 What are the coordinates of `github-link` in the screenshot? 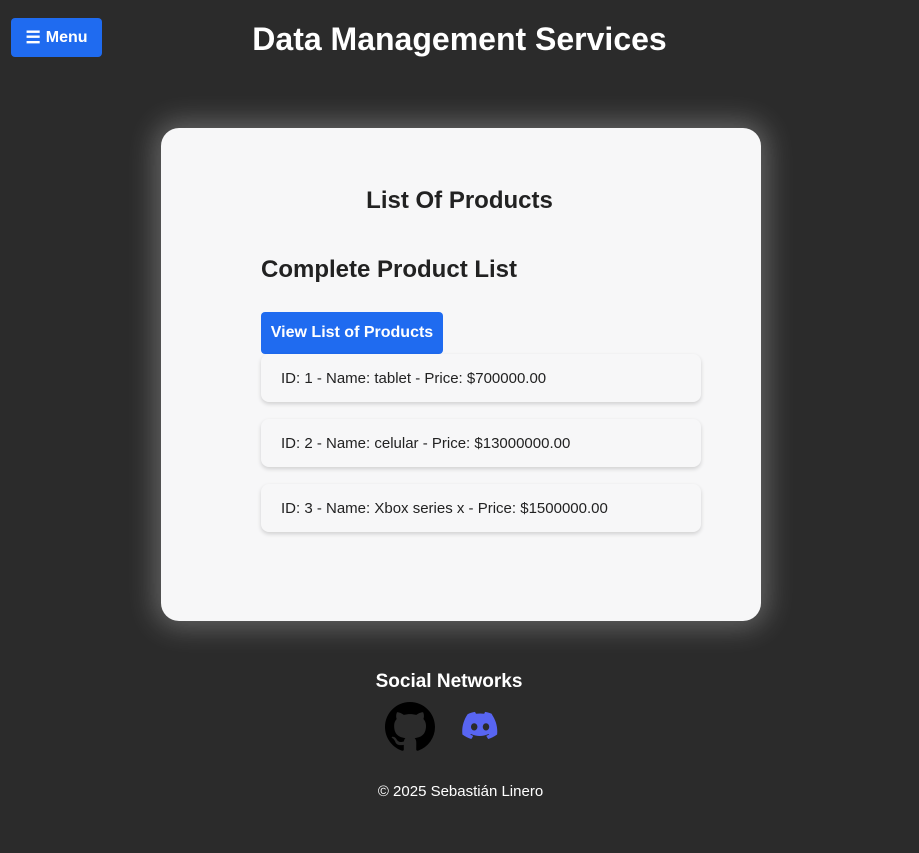 It's located at (410, 727).